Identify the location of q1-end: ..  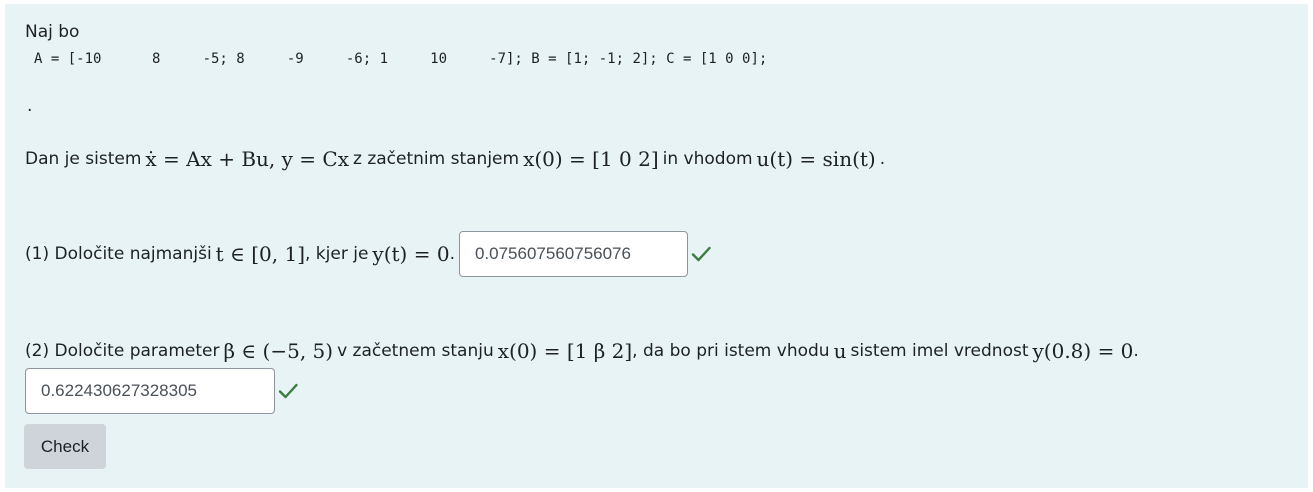
(452, 254).